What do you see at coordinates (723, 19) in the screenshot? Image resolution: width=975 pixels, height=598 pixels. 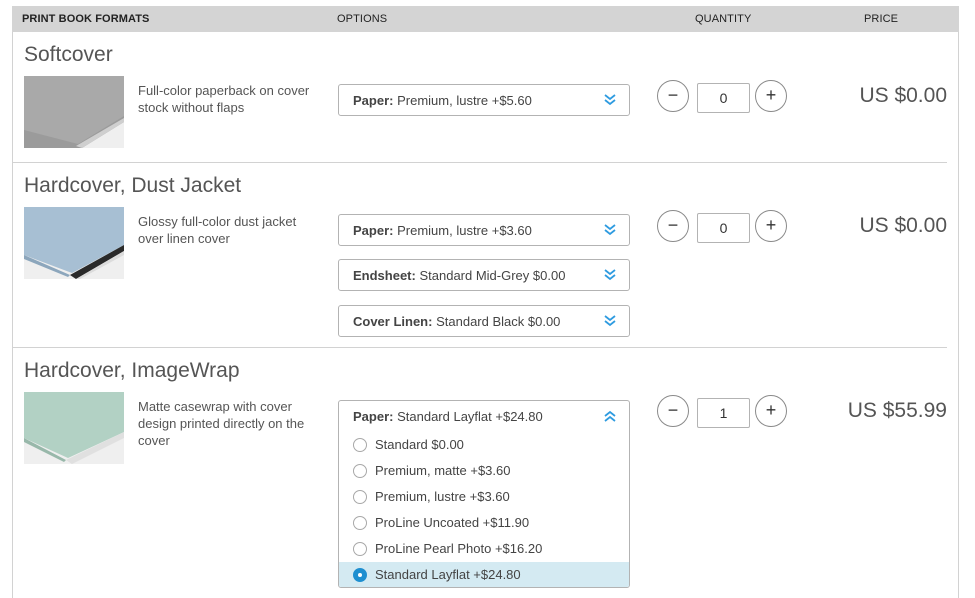 I see `header-quantity: QUANTITY` at bounding box center [723, 19].